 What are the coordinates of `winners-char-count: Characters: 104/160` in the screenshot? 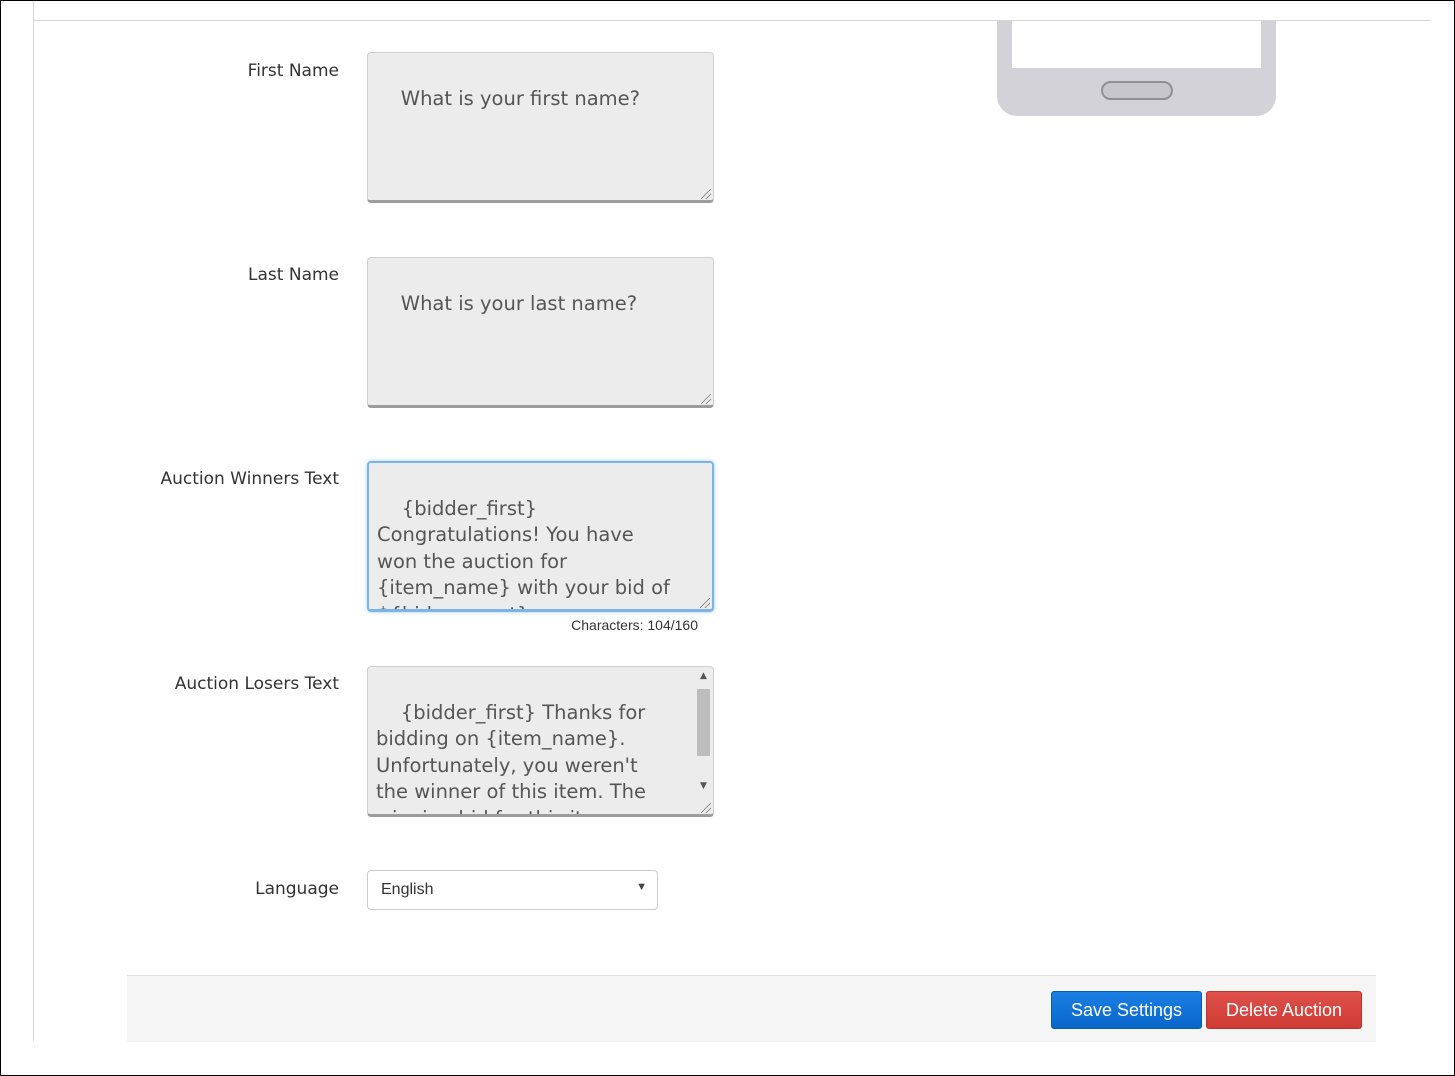 It's located at (634, 625).